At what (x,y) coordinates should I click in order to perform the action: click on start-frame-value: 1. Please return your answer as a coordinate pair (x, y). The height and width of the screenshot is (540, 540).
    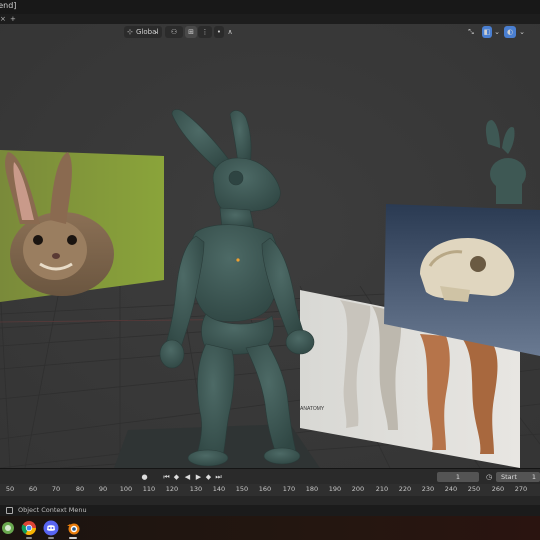
    Looking at the image, I should click on (533, 477).